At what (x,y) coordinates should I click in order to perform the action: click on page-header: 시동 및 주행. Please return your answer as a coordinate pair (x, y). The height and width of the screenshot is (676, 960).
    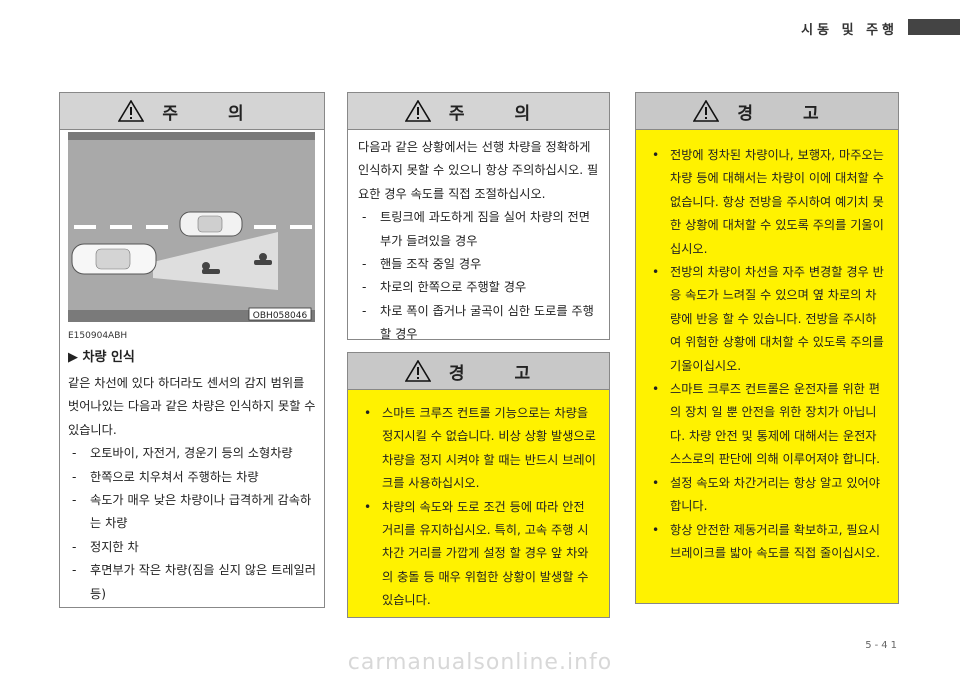
    Looking at the image, I should click on (480, 23).